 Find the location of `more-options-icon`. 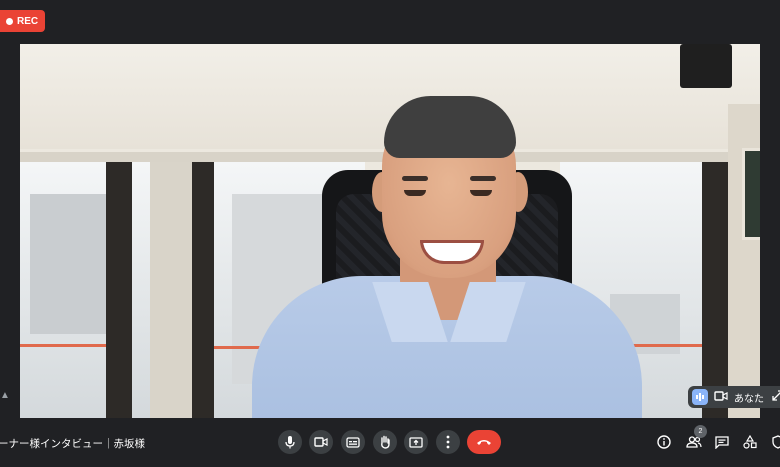

more-options-icon is located at coordinates (448, 442).